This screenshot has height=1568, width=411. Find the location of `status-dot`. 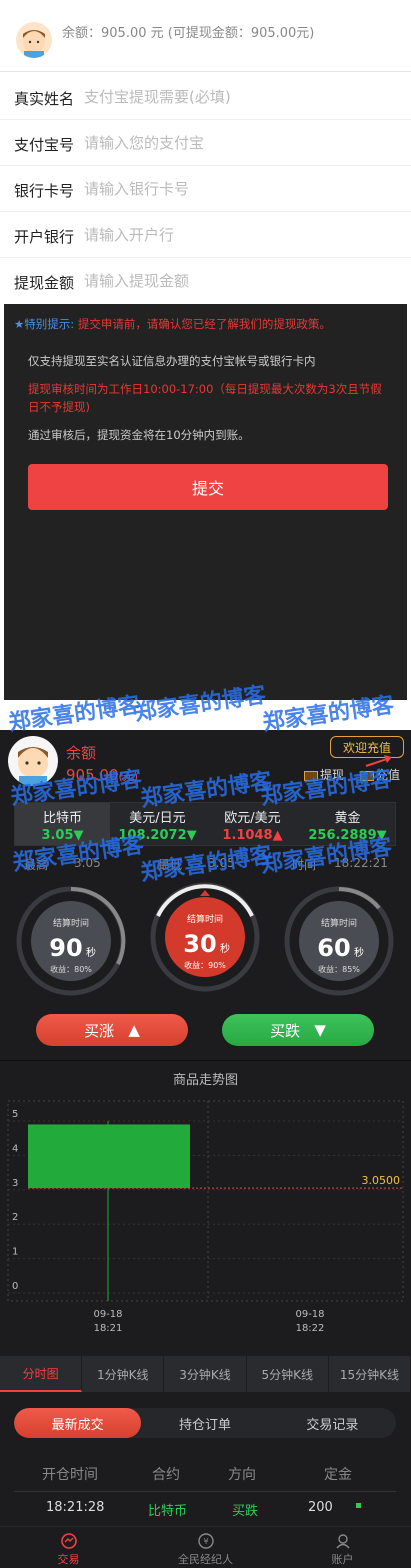

status-dot is located at coordinates (358, 1505).